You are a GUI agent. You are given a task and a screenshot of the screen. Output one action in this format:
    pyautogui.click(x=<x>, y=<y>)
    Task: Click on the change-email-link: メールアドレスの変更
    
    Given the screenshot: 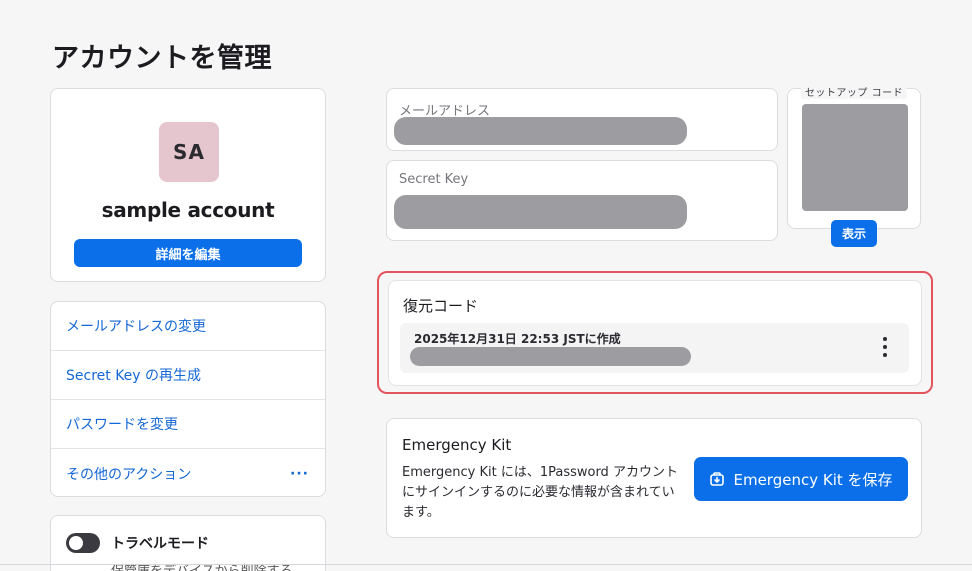 What is the action you would take?
    pyautogui.click(x=188, y=326)
    